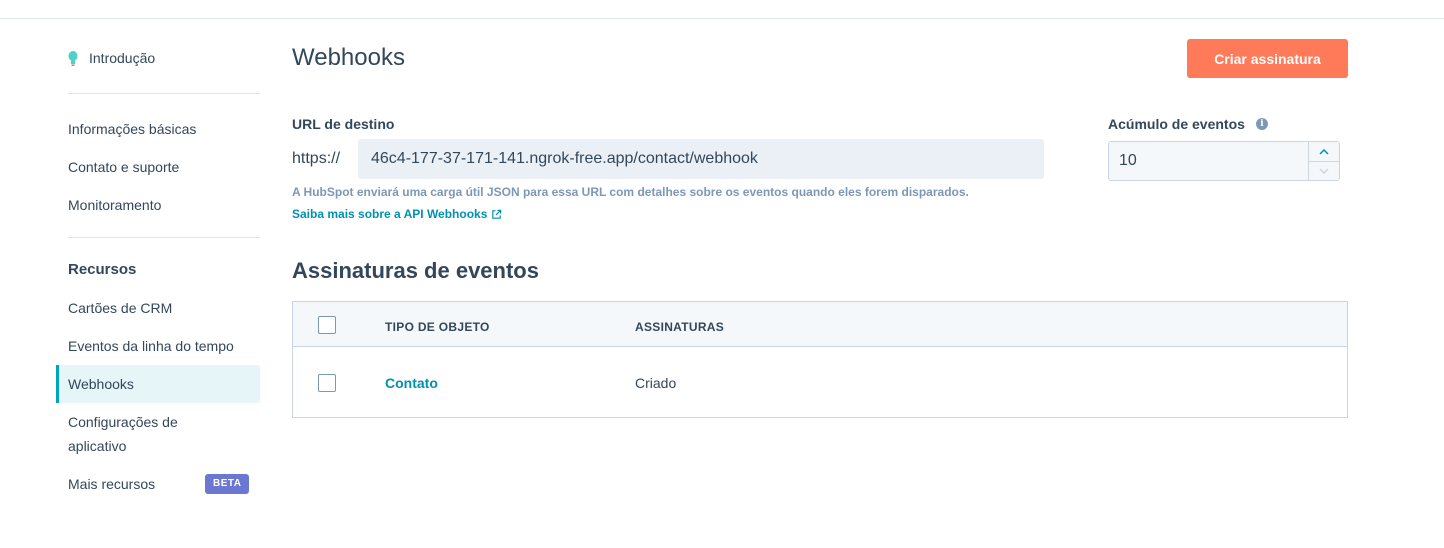 The height and width of the screenshot is (548, 1444). What do you see at coordinates (1176, 124) in the screenshot?
I see `event-batching-label: Acúmulo de eventos` at bounding box center [1176, 124].